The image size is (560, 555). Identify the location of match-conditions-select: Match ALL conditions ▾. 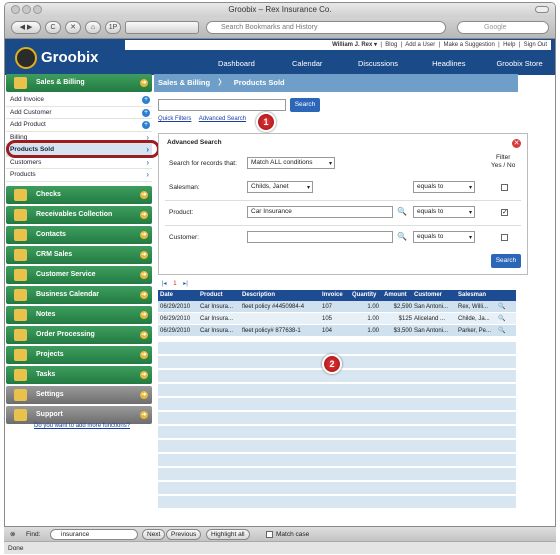
(291, 163).